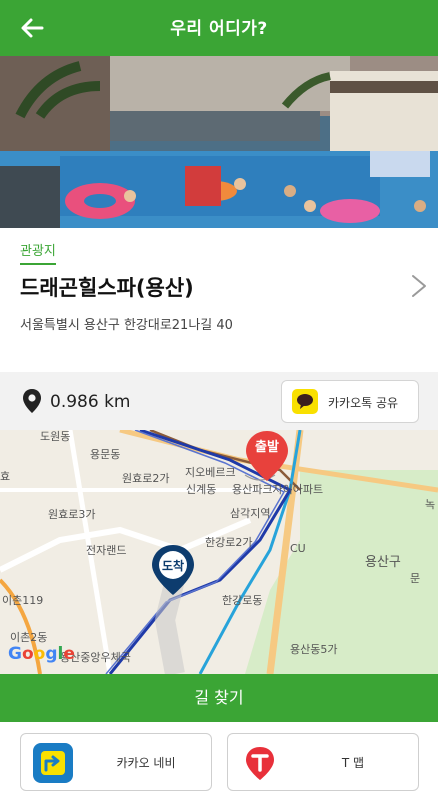  I want to click on map-label-yongsan-gu: 용산구, so click(383, 562).